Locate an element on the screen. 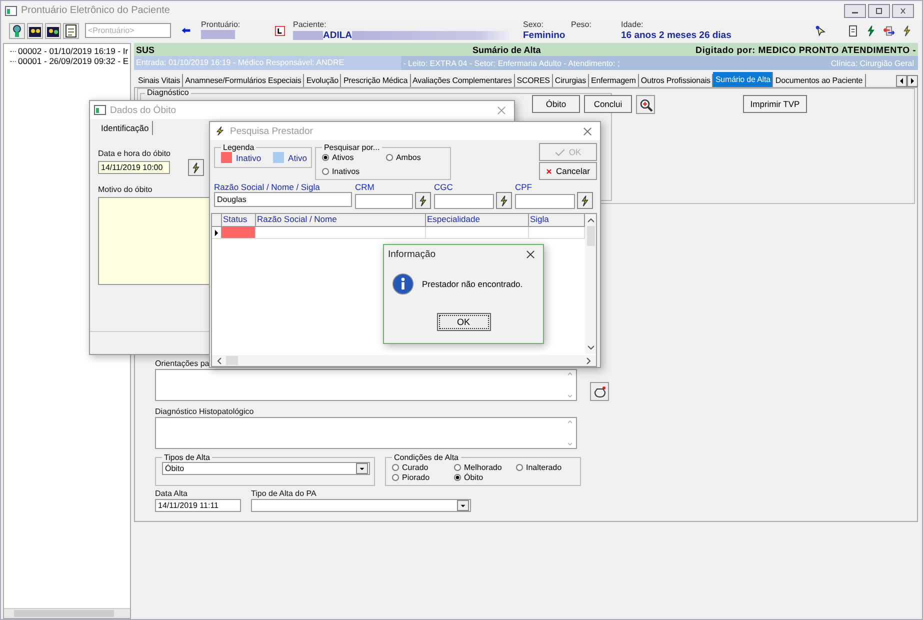  cancel-button: Cancelar is located at coordinates (568, 171).